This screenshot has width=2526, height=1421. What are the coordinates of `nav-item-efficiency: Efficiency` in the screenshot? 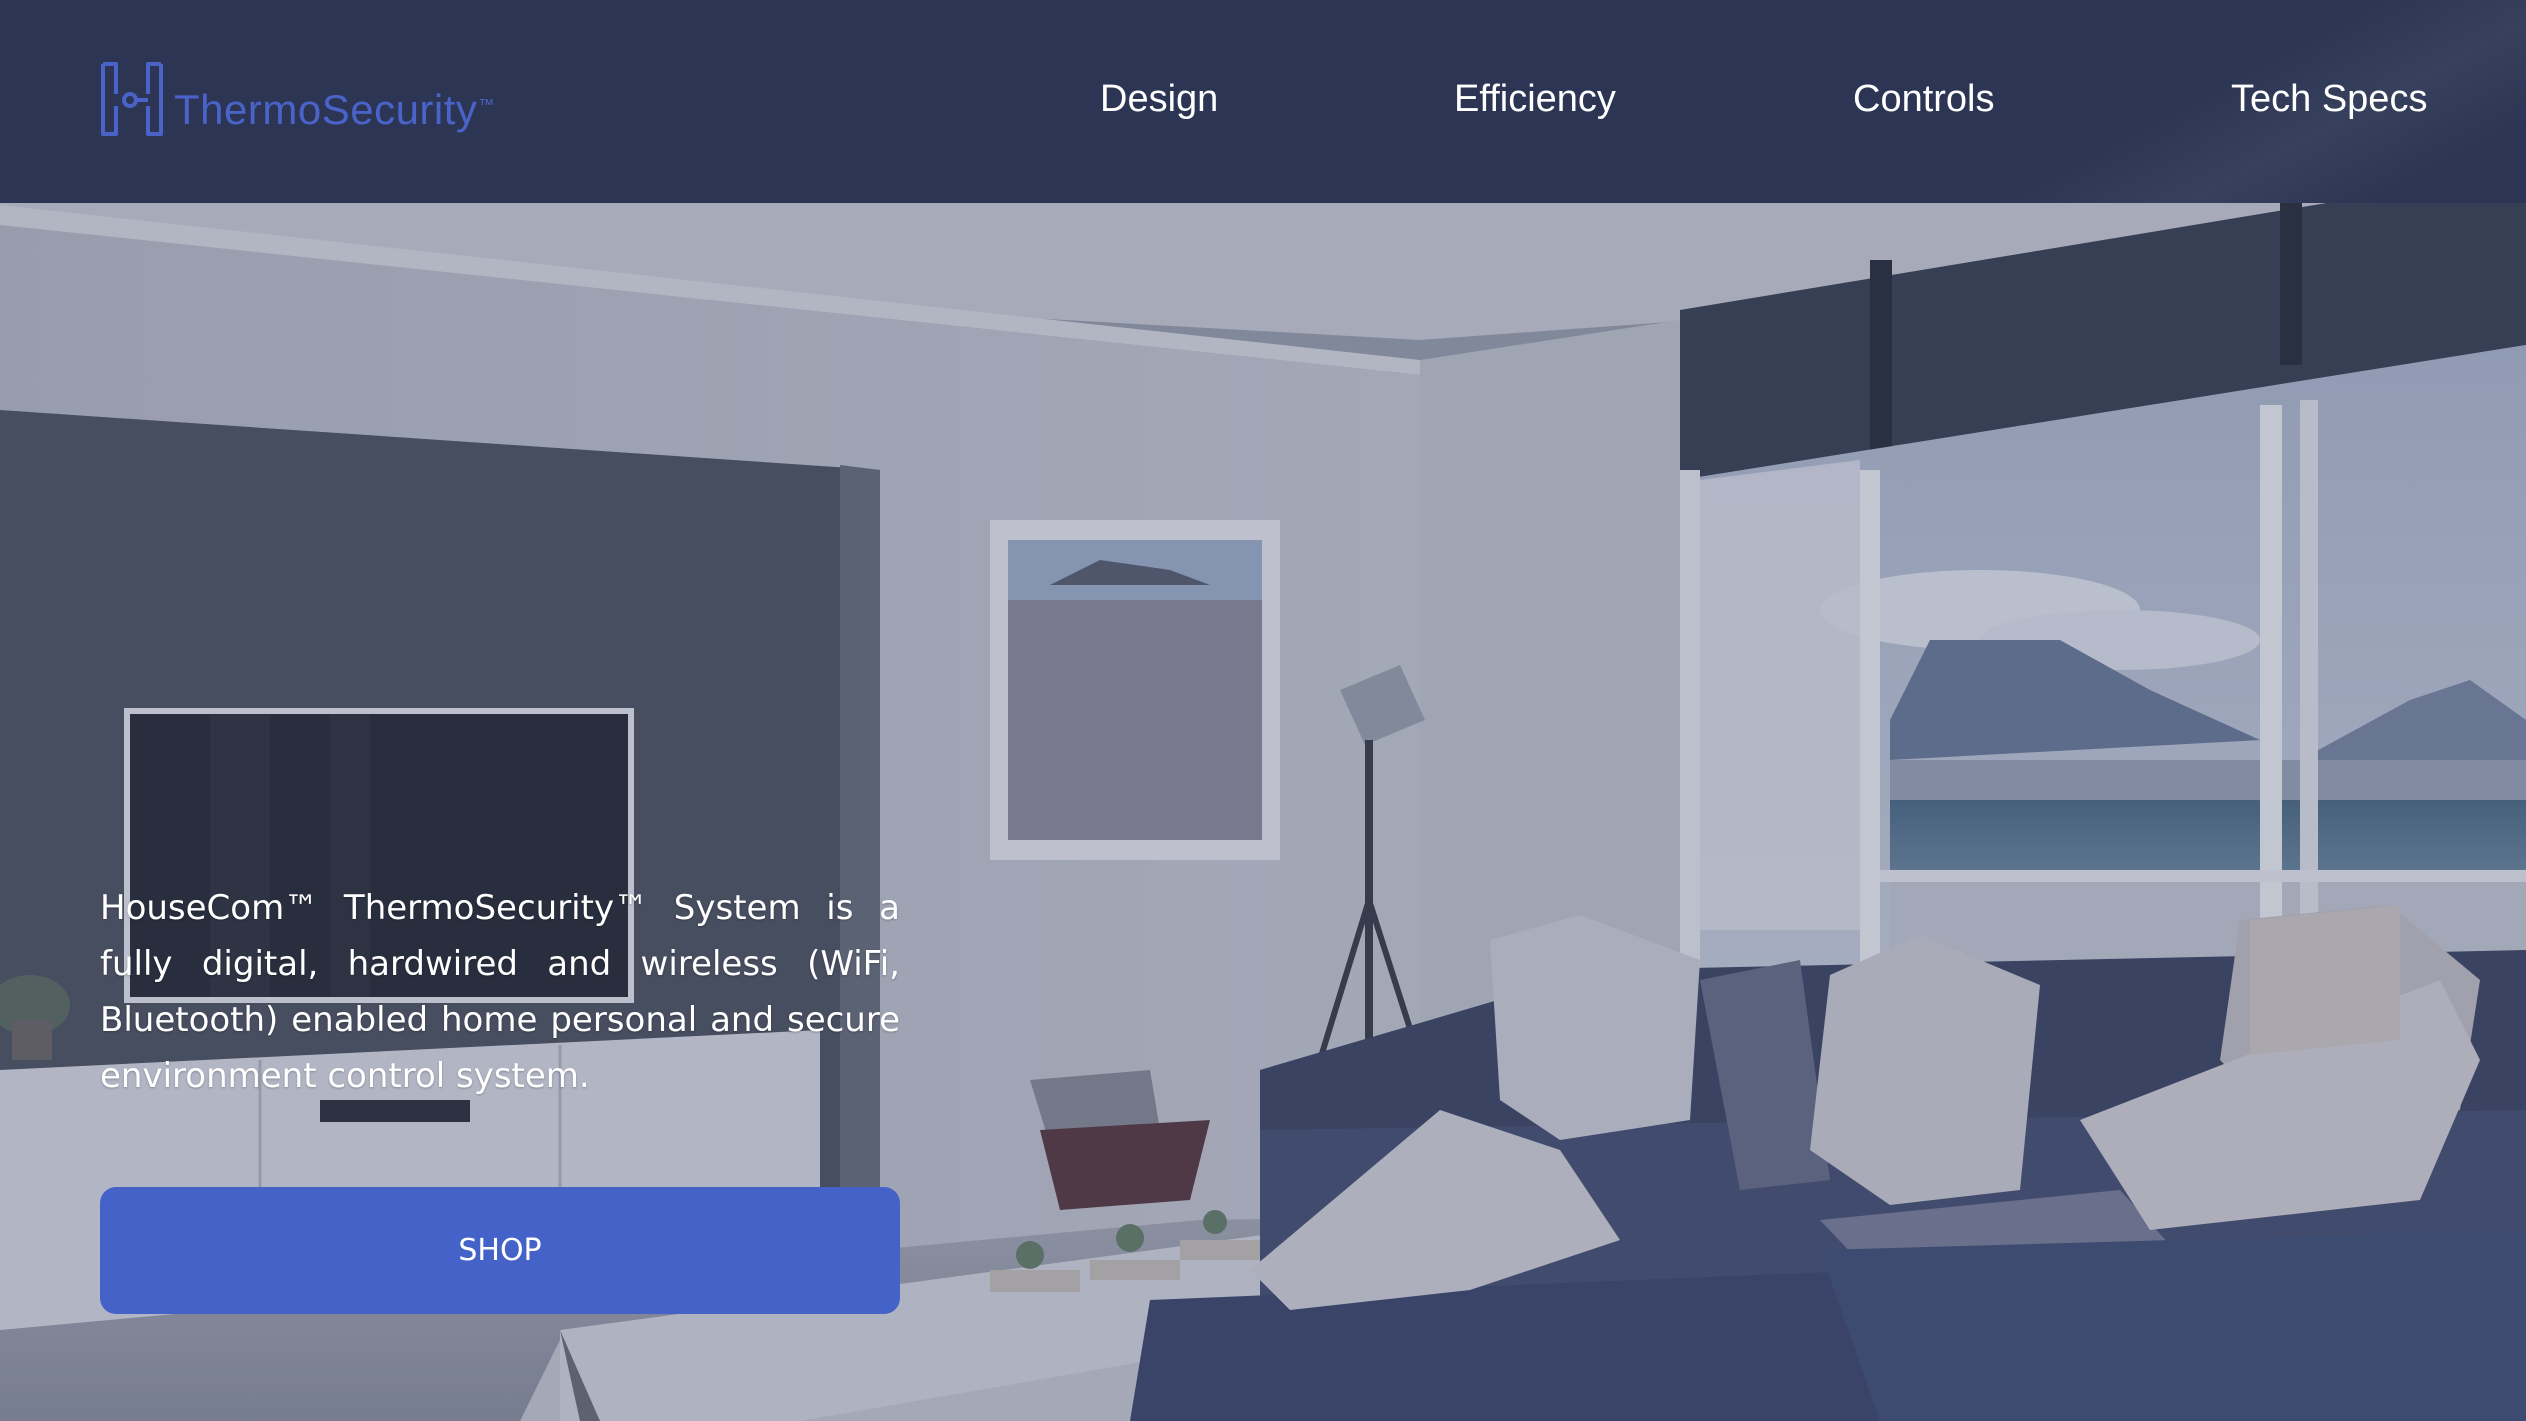 It's located at (1535, 99).